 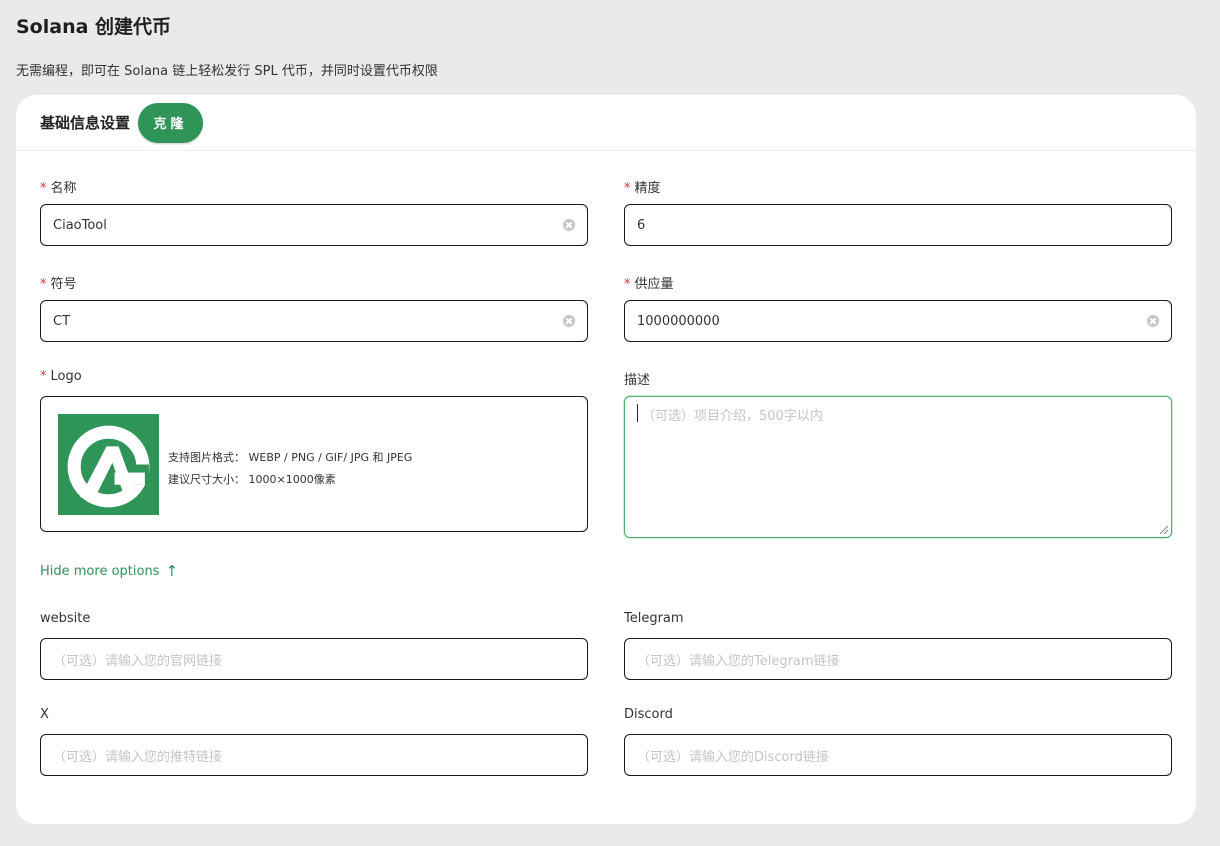 I want to click on clone-button: 克隆, so click(x=171, y=122).